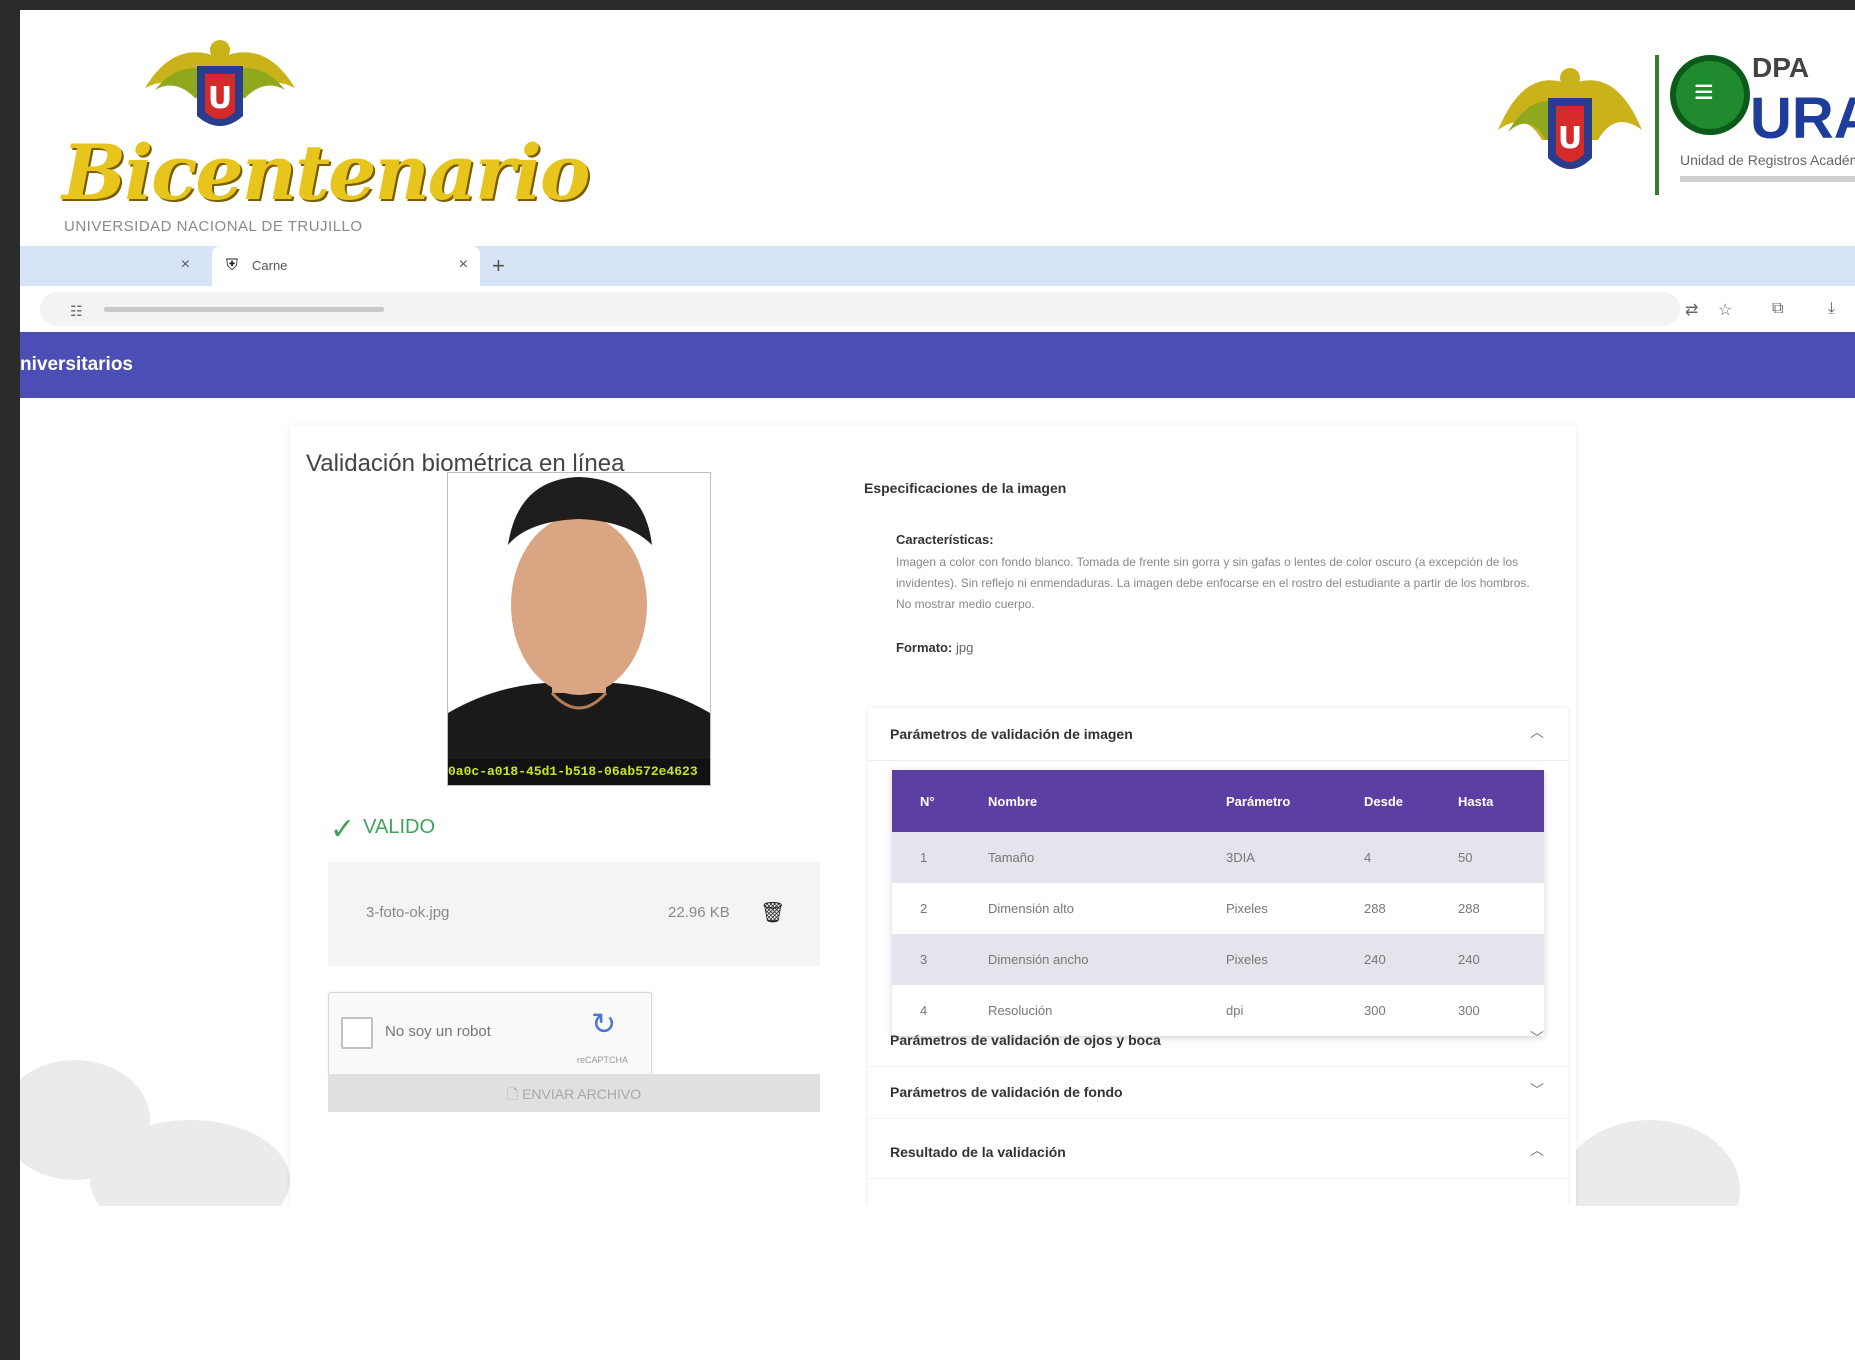  I want to click on tab-title: Carne, so click(270, 265).